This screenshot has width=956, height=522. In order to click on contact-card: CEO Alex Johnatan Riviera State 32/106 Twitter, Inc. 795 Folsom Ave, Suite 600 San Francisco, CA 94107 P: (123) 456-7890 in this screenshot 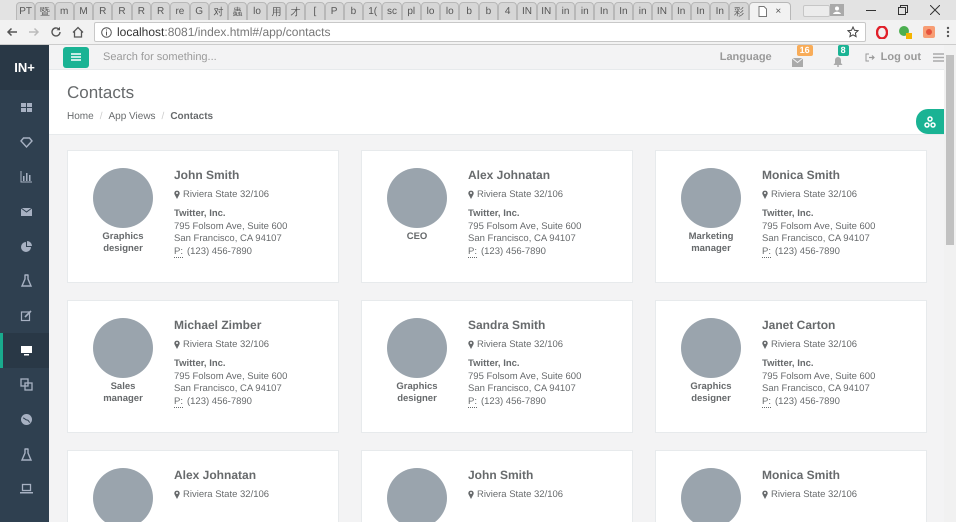, I will do `click(497, 216)`.